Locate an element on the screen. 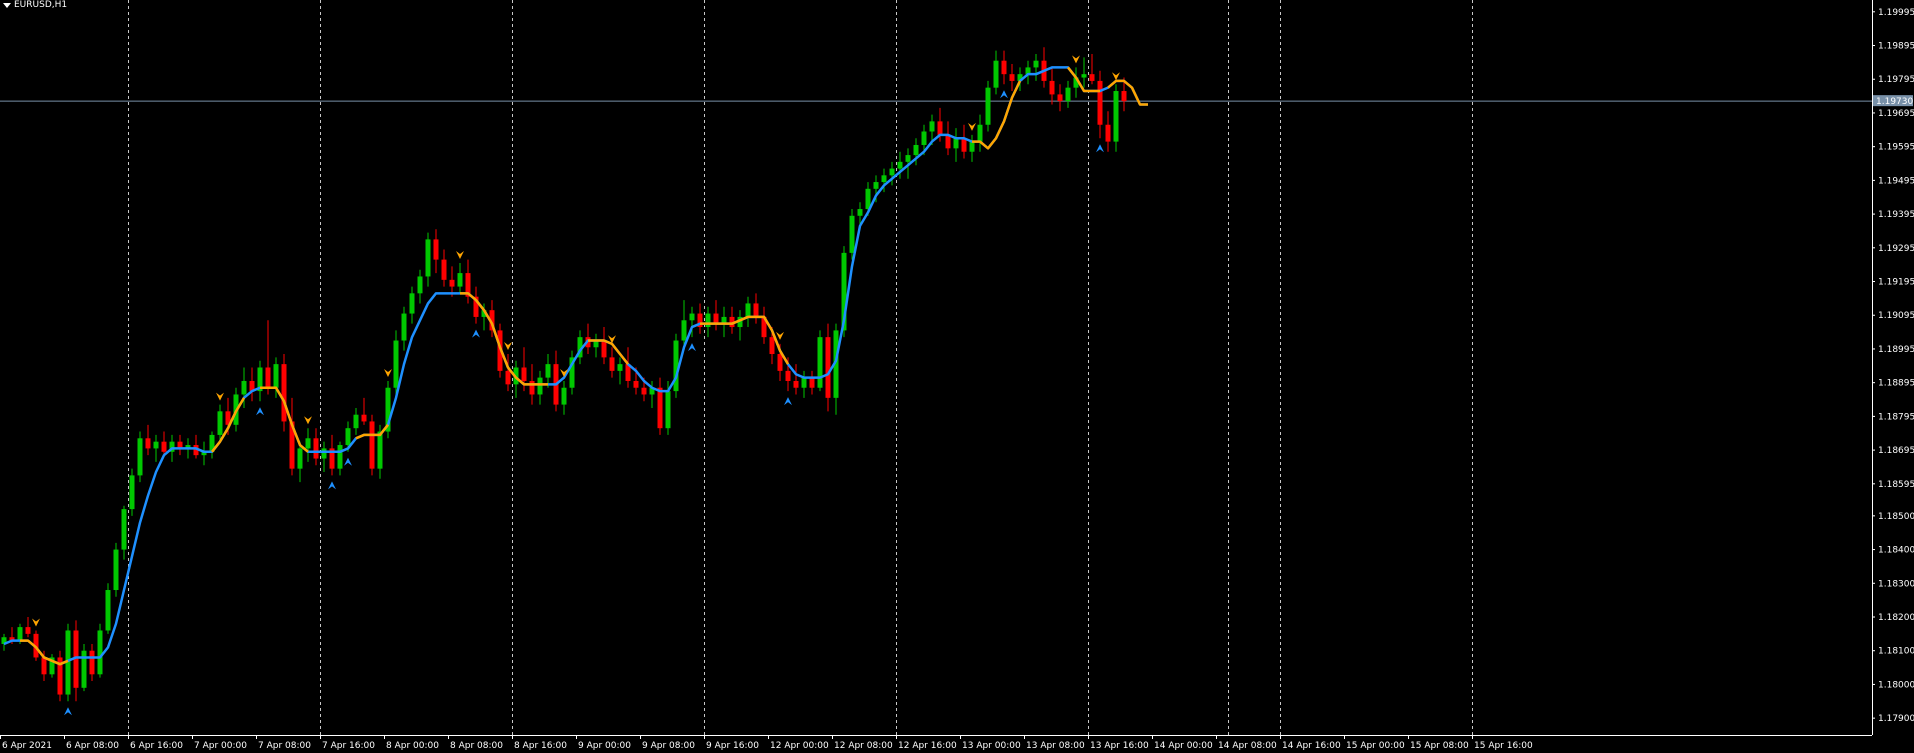 This screenshot has width=1914, height=753. symbol-header: EURUSD,H1 is located at coordinates (35, 5).